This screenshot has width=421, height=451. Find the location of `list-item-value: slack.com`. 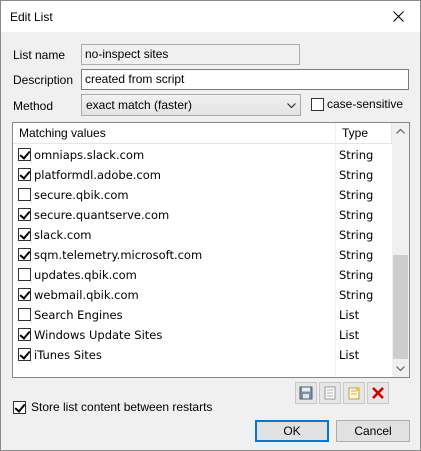

list-item-value: slack.com is located at coordinates (63, 235).